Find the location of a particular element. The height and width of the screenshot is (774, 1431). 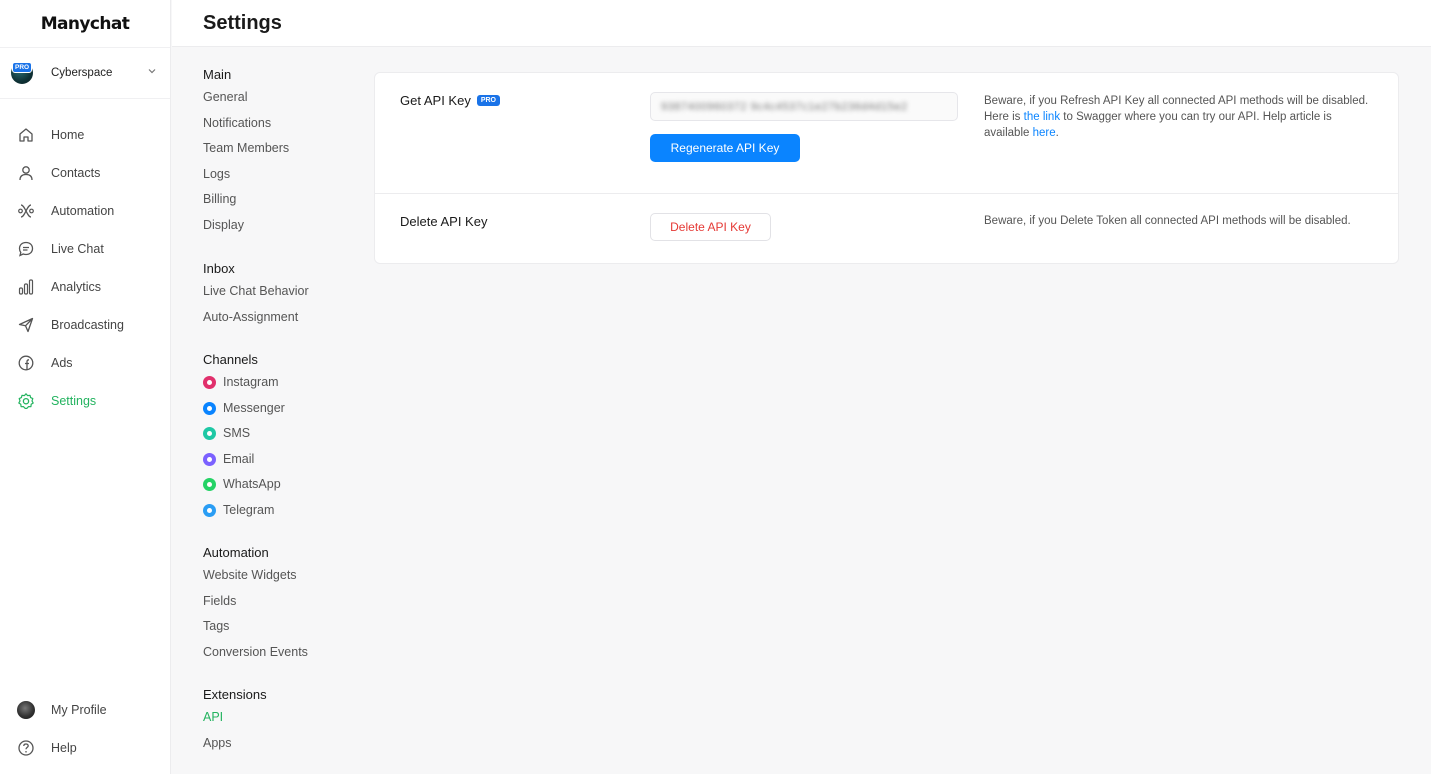

subnav-item-email: Email is located at coordinates (282, 460).